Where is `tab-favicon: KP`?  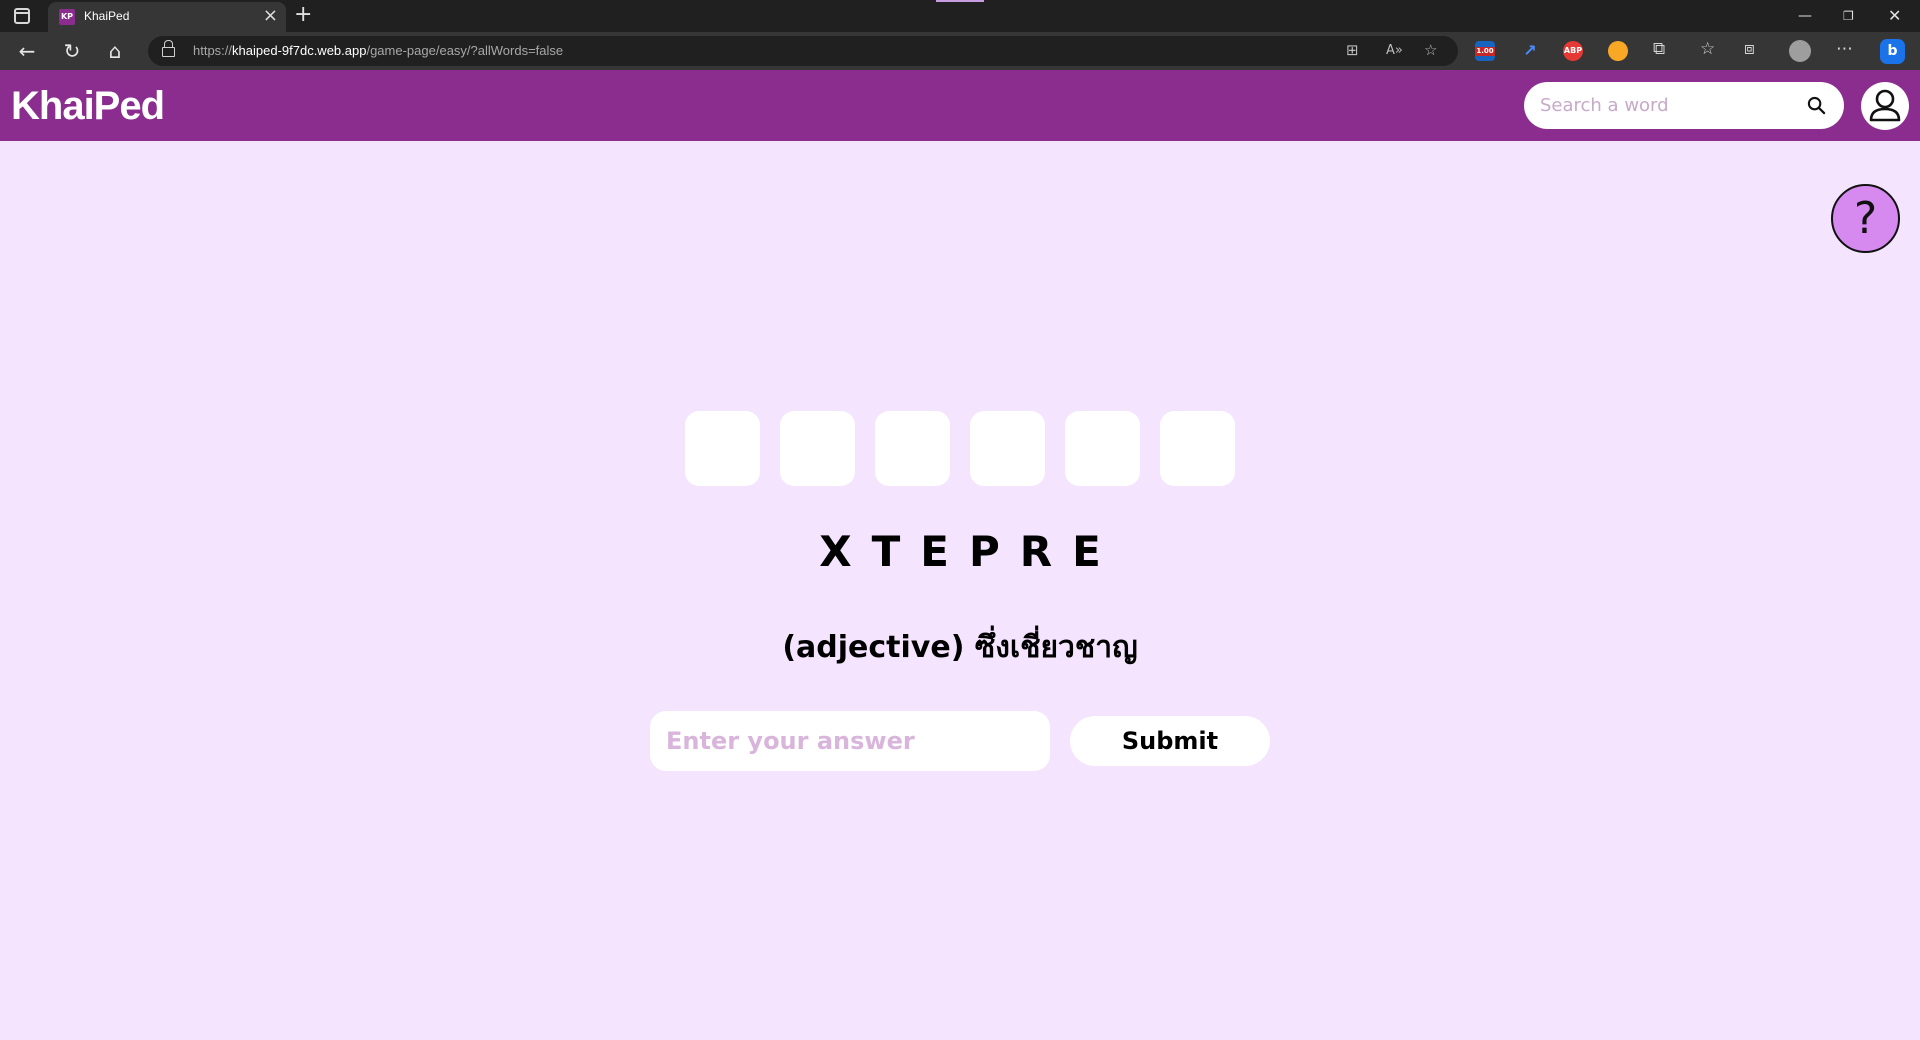 tab-favicon: KP is located at coordinates (67, 17).